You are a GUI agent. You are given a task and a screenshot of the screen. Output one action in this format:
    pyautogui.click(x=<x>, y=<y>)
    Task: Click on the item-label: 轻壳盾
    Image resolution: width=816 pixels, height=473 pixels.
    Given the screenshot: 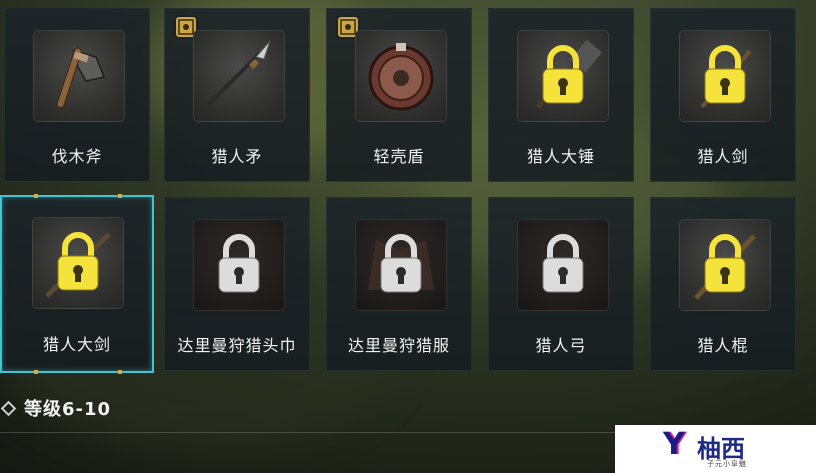 What is the action you would take?
    pyautogui.click(x=399, y=156)
    